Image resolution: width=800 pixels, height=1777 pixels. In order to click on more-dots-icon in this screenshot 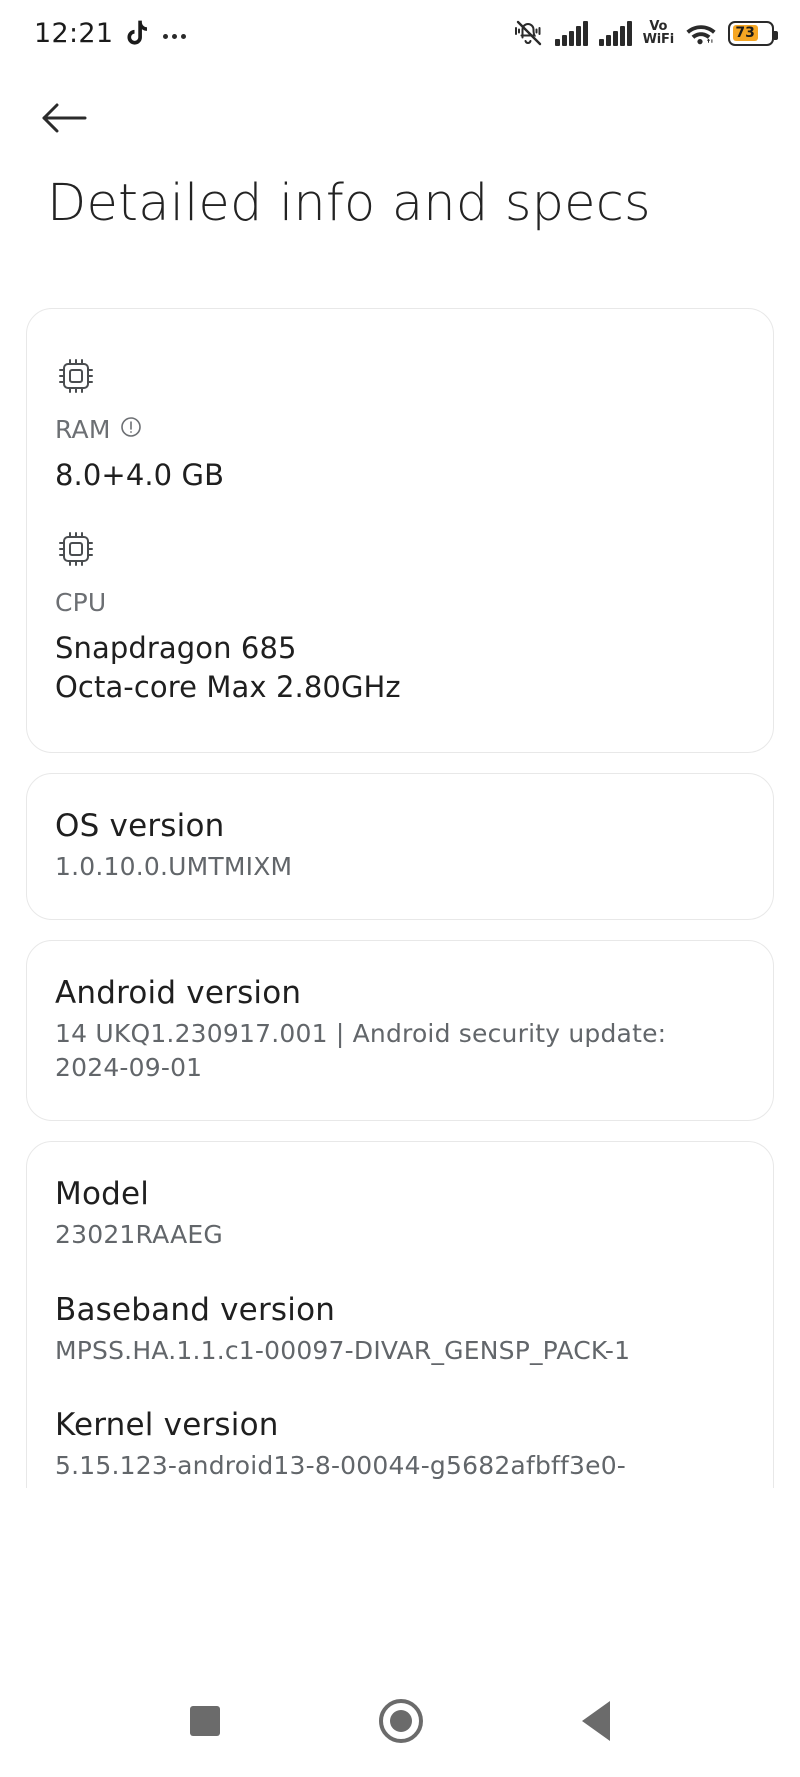, I will do `click(175, 33)`.